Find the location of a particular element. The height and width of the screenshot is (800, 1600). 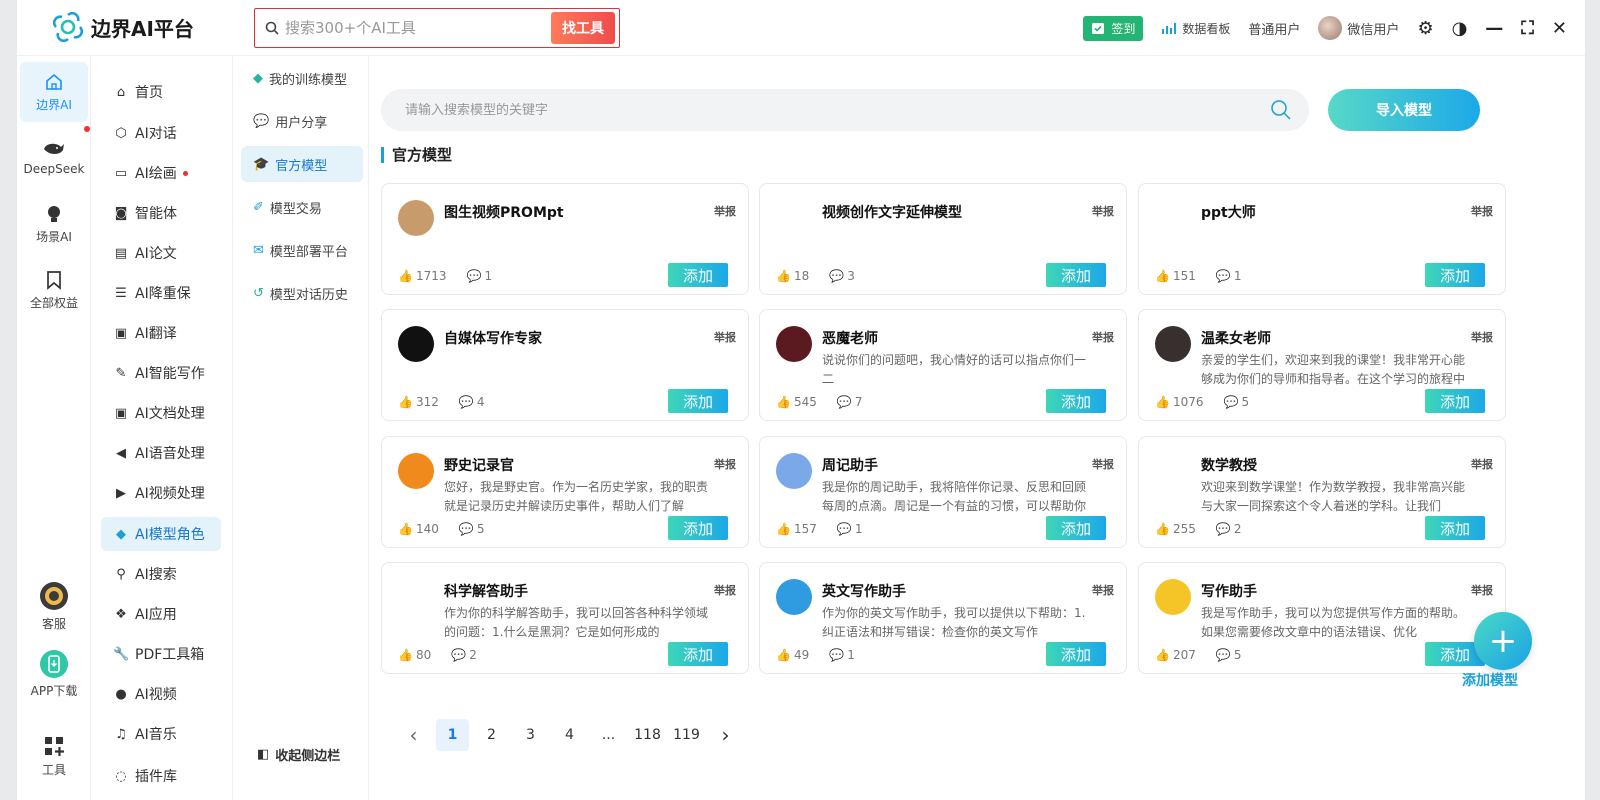

page-button: 118 is located at coordinates (647, 735).